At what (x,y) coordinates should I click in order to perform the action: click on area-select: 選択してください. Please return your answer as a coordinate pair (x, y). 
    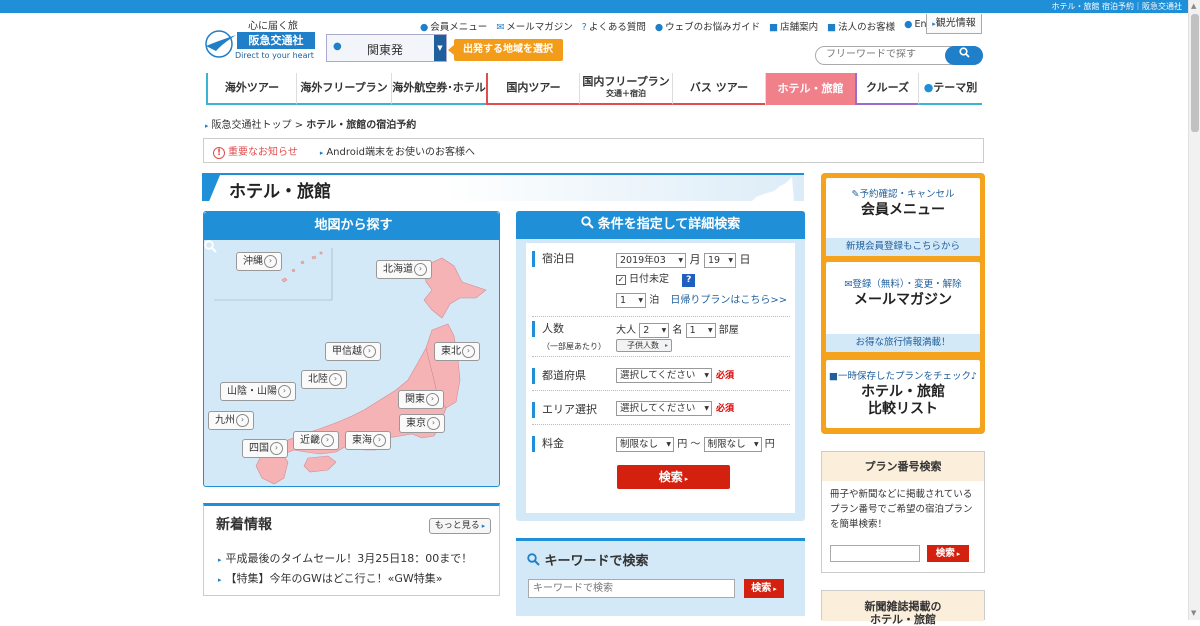
    Looking at the image, I should click on (664, 408).